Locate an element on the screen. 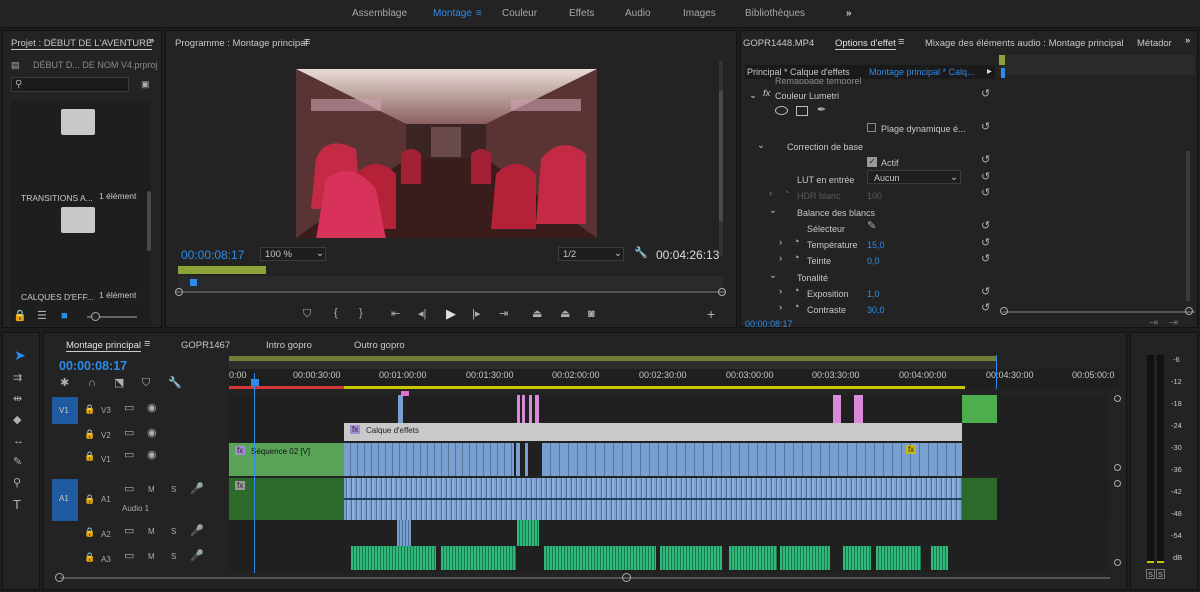  effect-controls-tab: Options d'effet is located at coordinates (865, 44).